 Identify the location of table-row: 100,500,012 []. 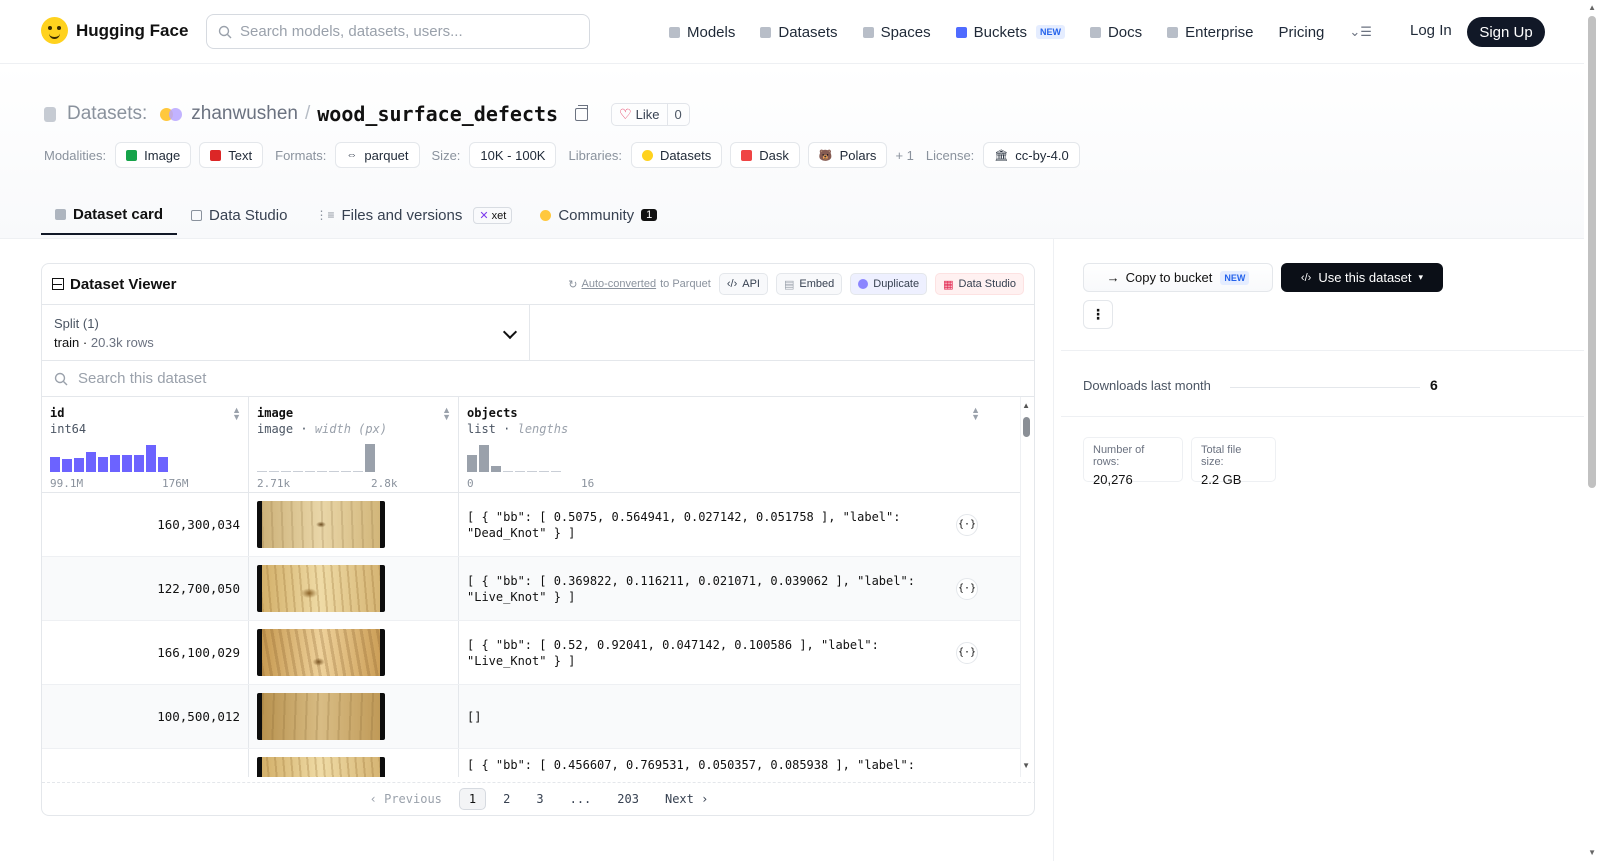
(538, 717).